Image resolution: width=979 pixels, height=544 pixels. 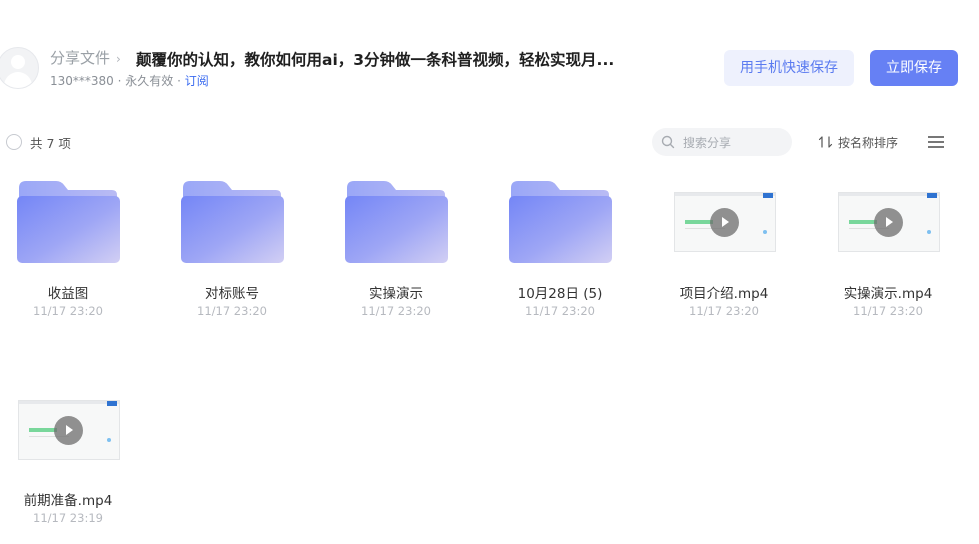 What do you see at coordinates (197, 81) in the screenshot?
I see `subscribe-link: 订阅` at bounding box center [197, 81].